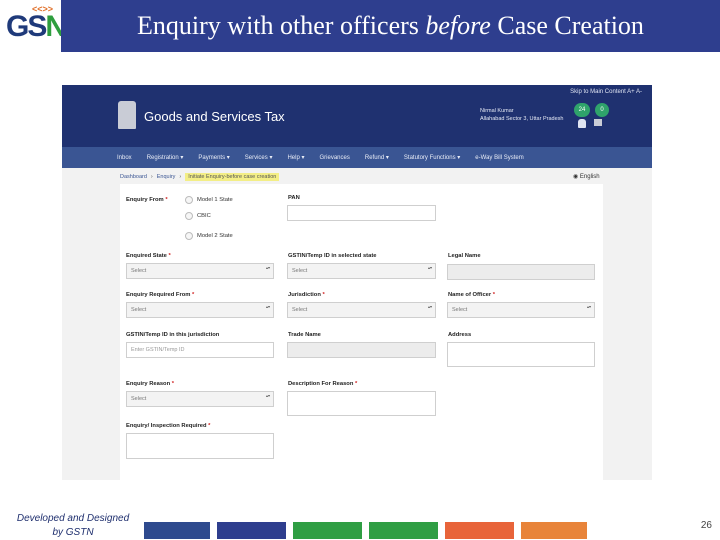 The height and width of the screenshot is (540, 720). I want to click on gstn-logo: <<>> GSN, so click(33, 26).